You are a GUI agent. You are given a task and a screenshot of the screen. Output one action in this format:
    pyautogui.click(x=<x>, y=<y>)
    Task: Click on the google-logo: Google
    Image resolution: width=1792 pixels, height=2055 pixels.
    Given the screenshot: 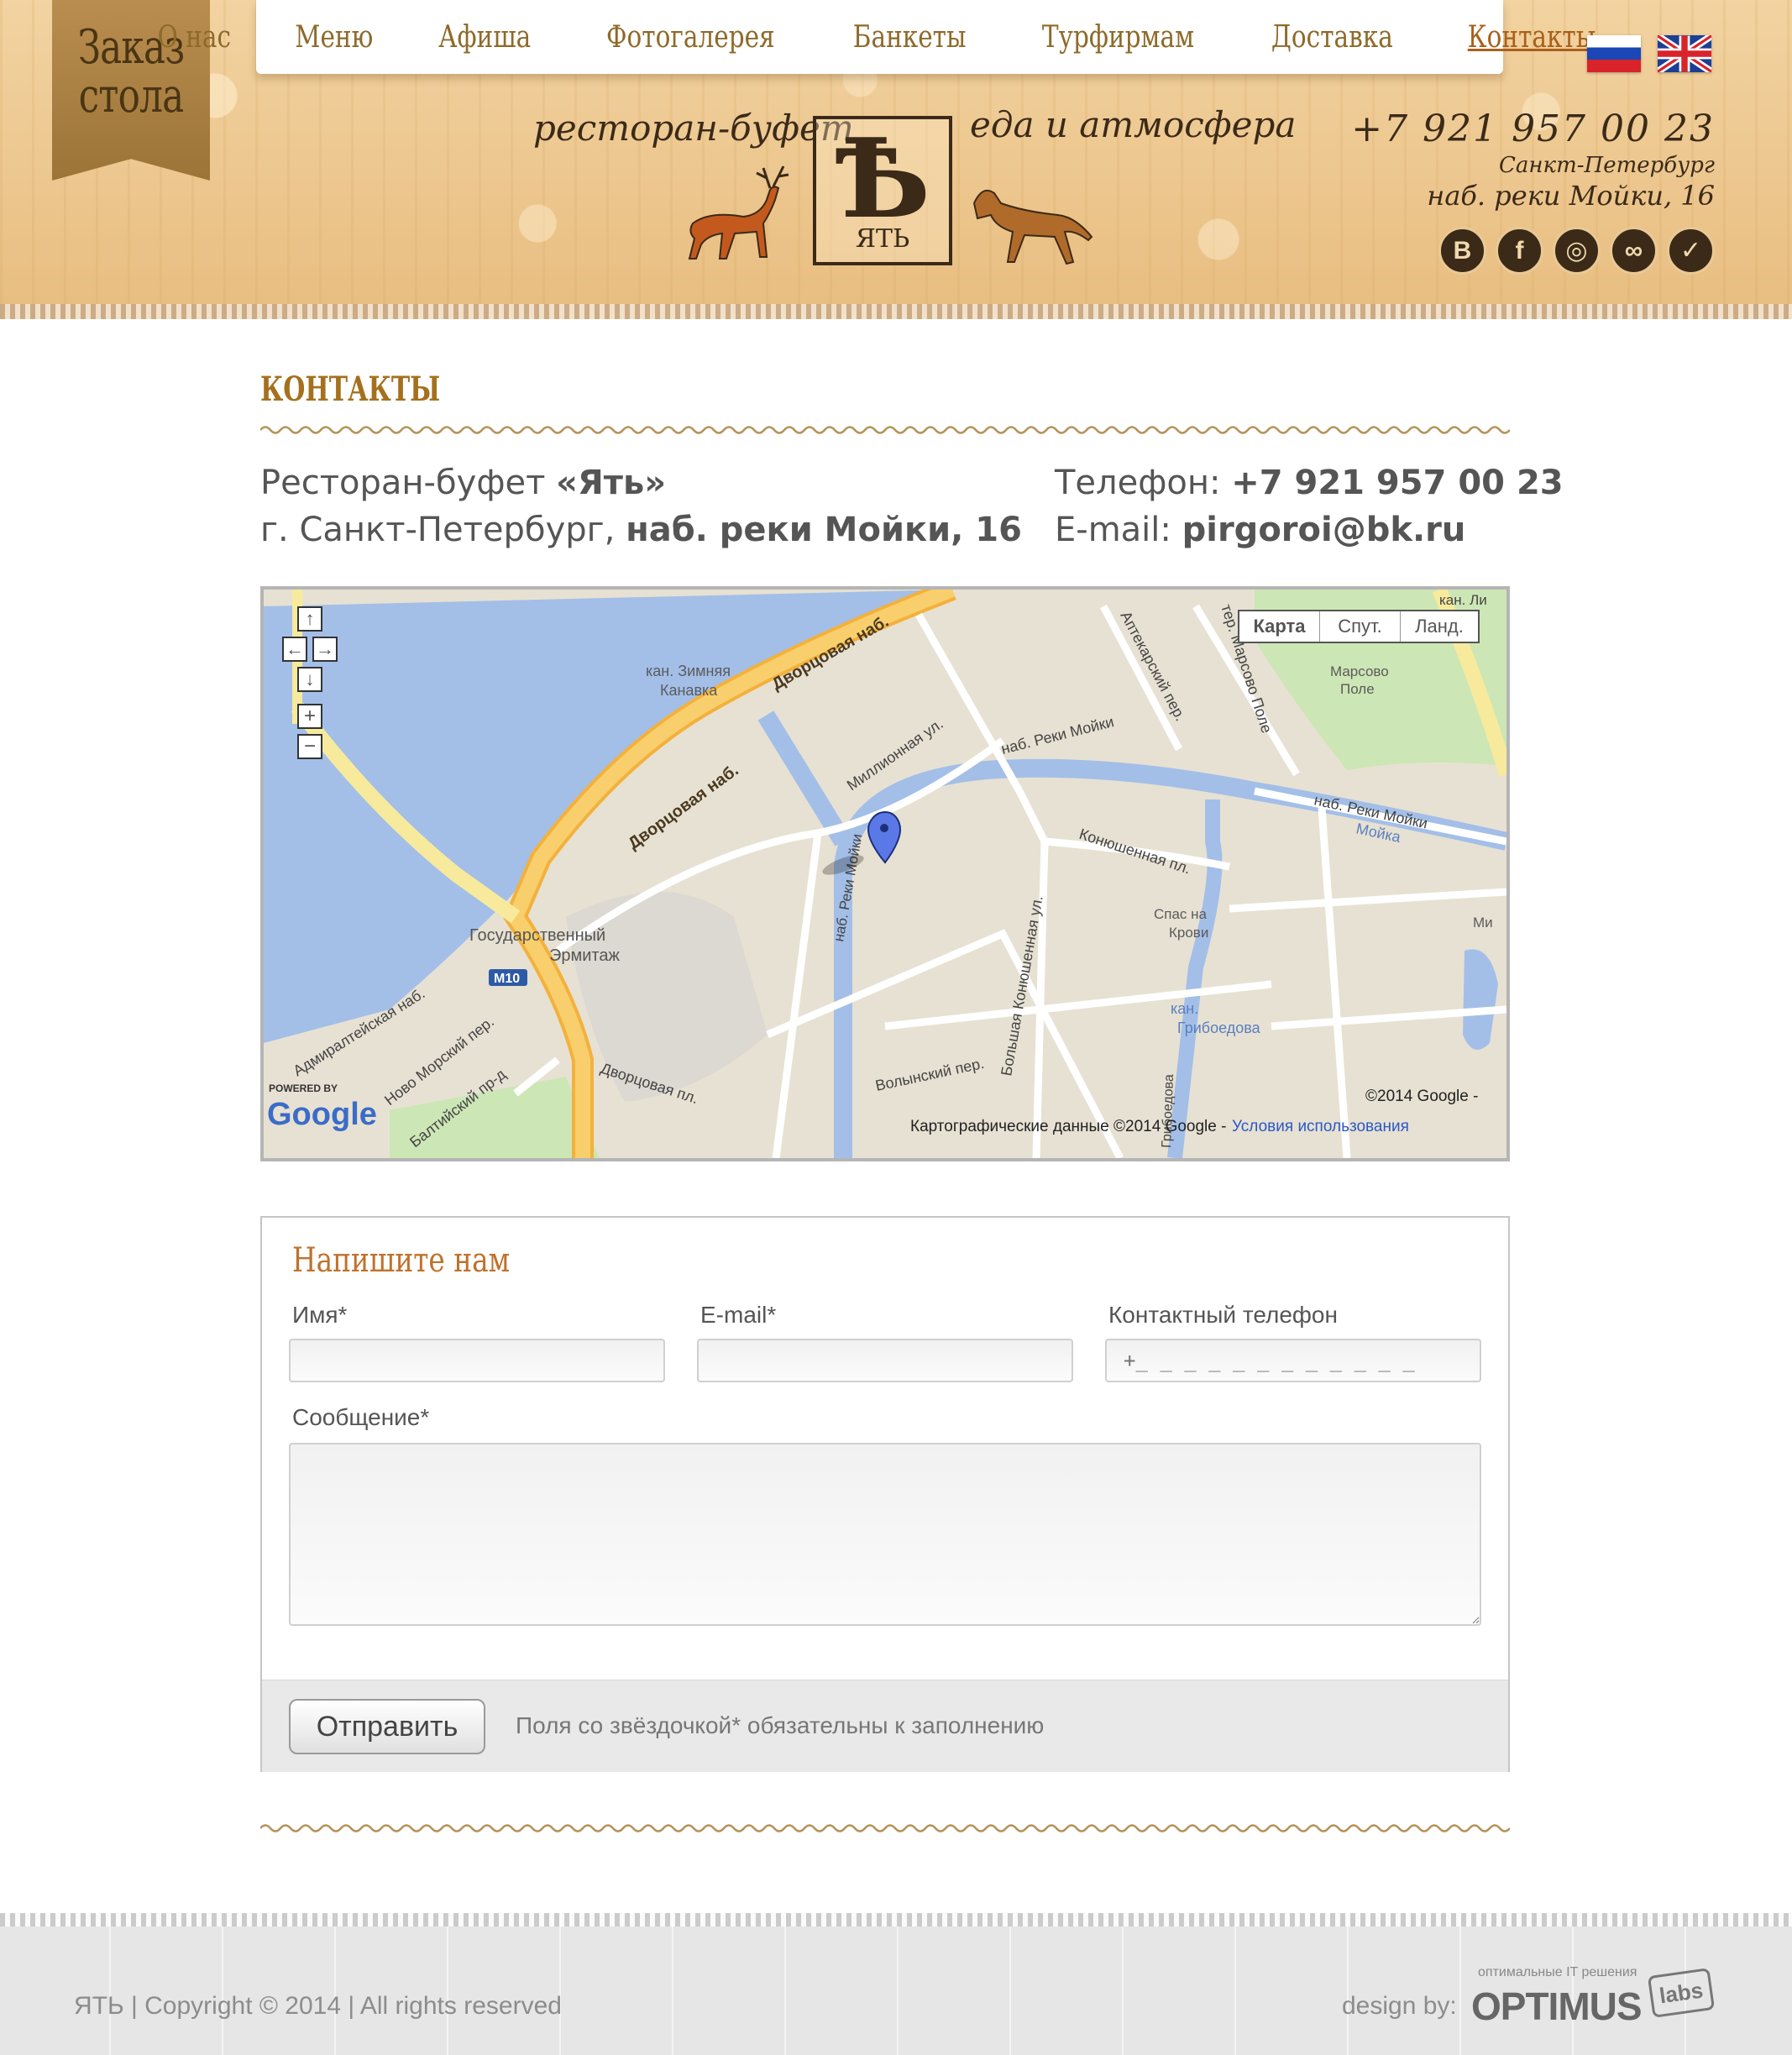 What is the action you would take?
    pyautogui.click(x=322, y=1114)
    